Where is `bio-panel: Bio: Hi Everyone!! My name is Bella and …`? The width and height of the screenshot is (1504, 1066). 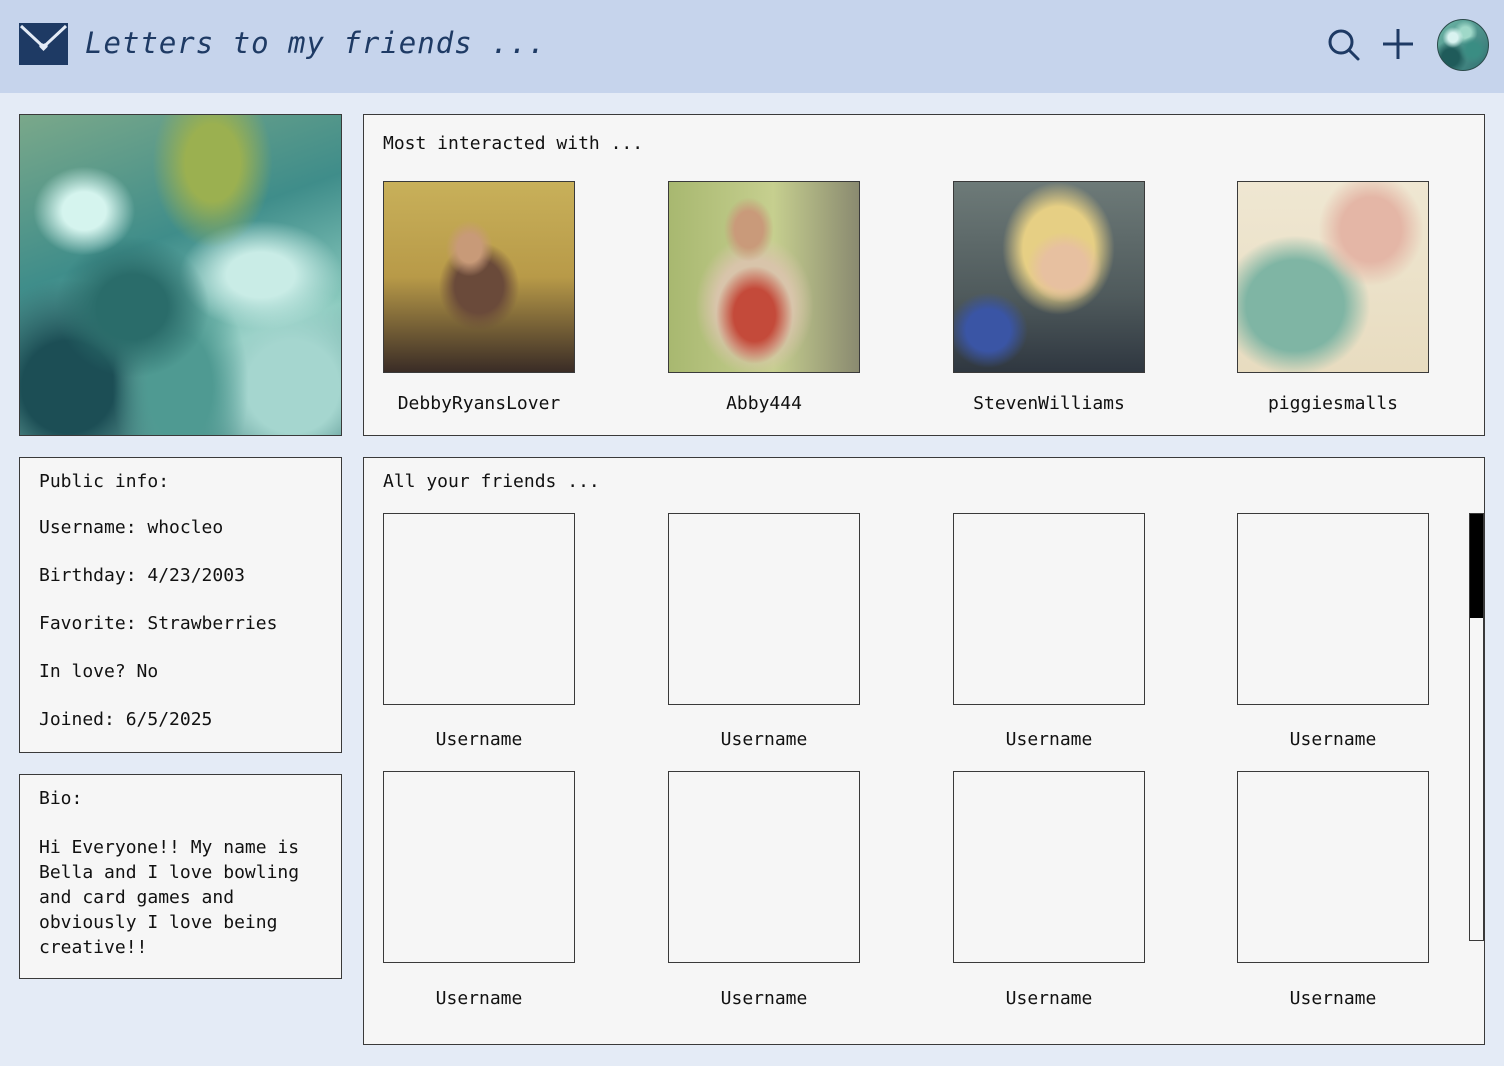 bio-panel: Bio: Hi Everyone!! My name is Bella and … is located at coordinates (180, 876).